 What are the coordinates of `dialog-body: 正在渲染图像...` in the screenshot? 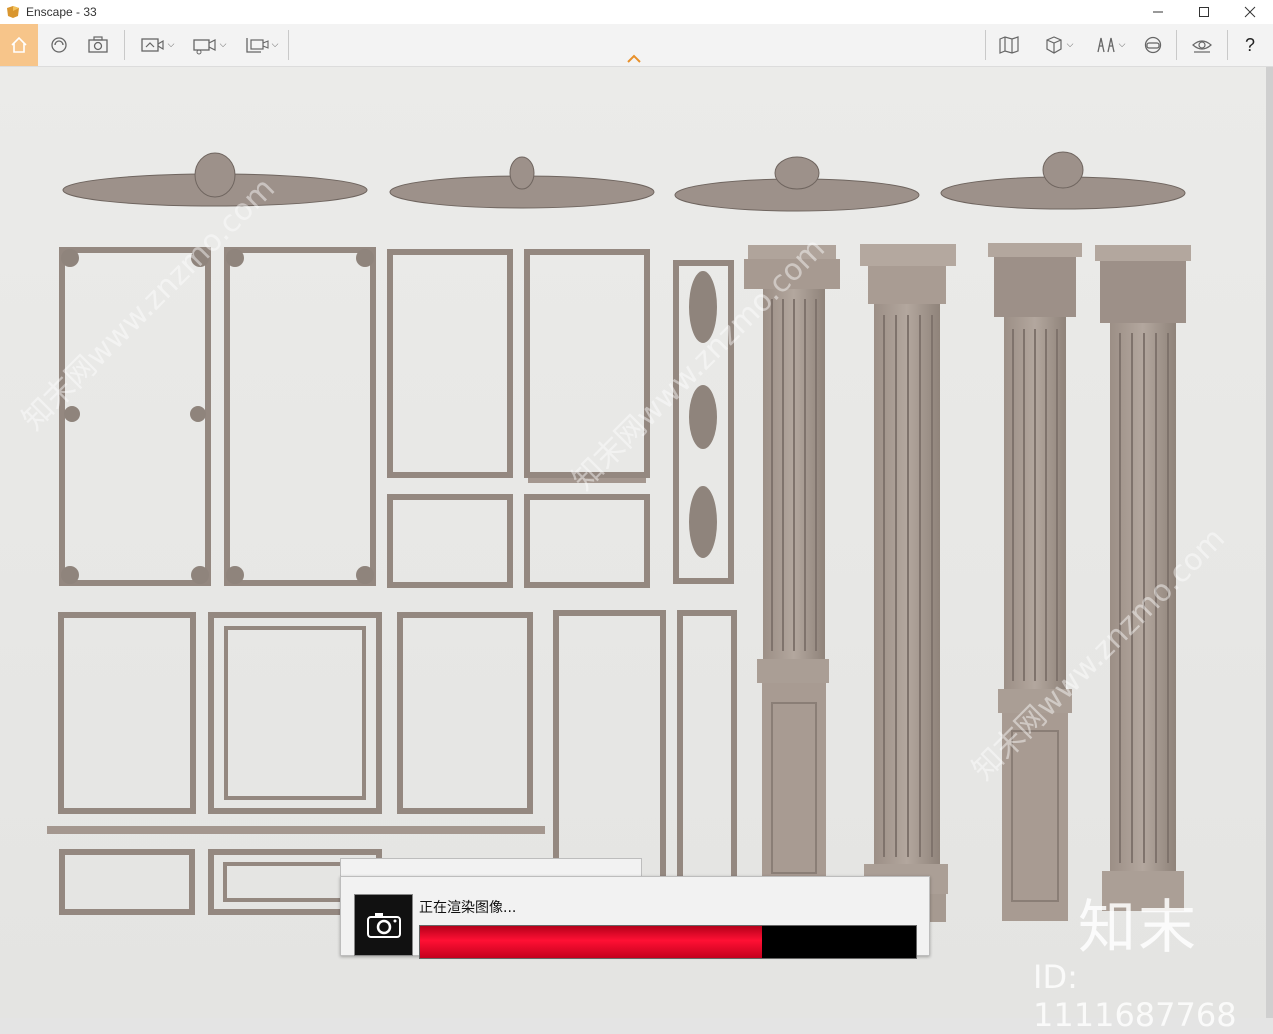 It's located at (635, 917).